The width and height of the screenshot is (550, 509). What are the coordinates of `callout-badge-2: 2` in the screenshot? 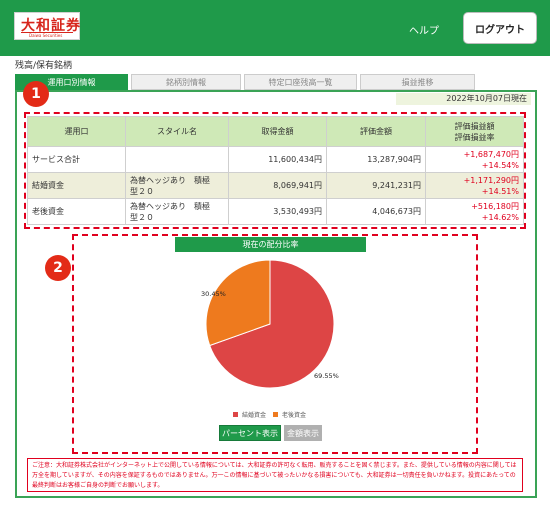 It's located at (58, 268).